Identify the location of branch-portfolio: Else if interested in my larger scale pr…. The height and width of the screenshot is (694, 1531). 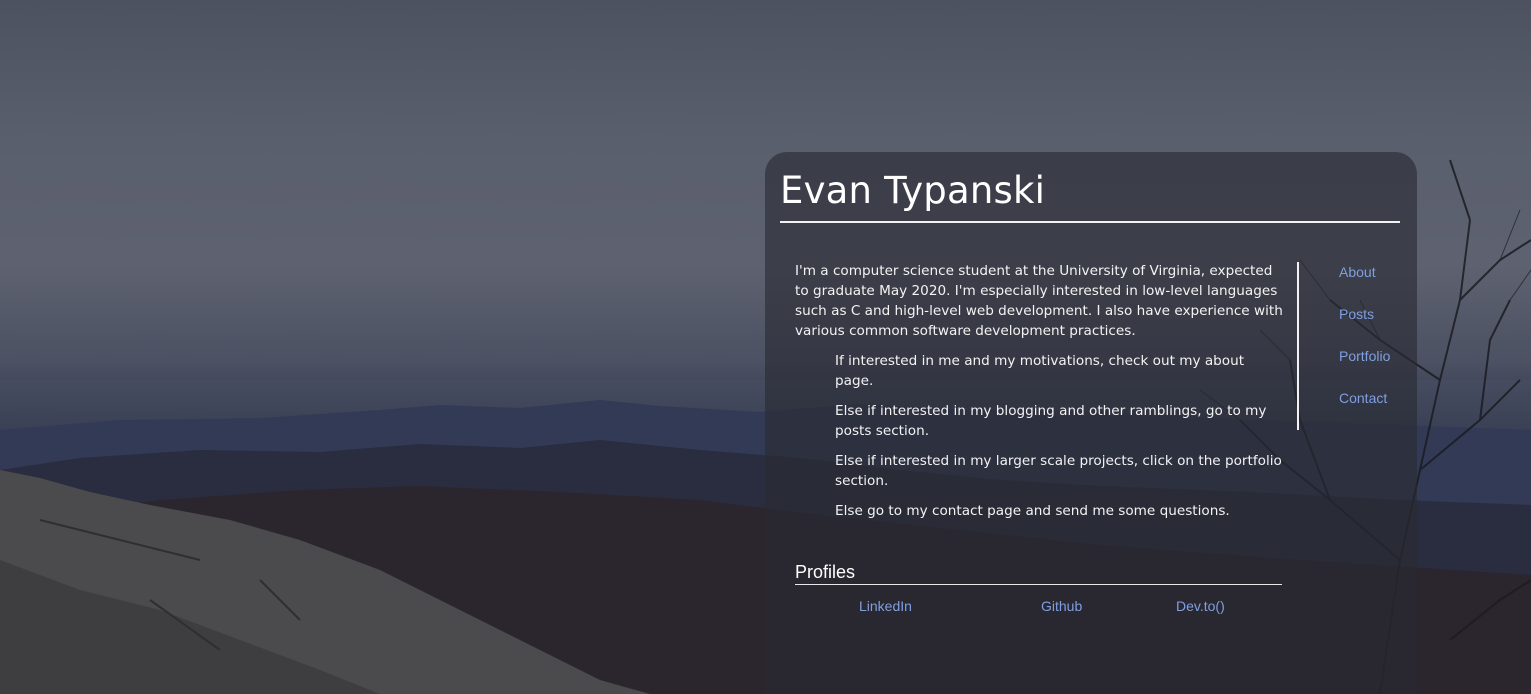
(1058, 471).